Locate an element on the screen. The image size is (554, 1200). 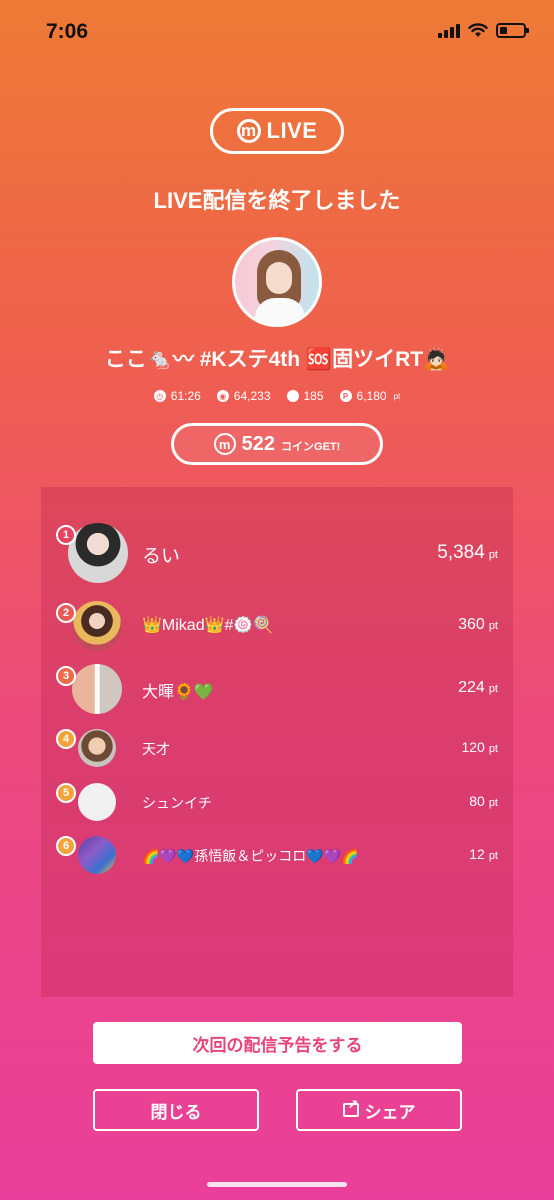
comments-stat: 185 is located at coordinates (305, 396).